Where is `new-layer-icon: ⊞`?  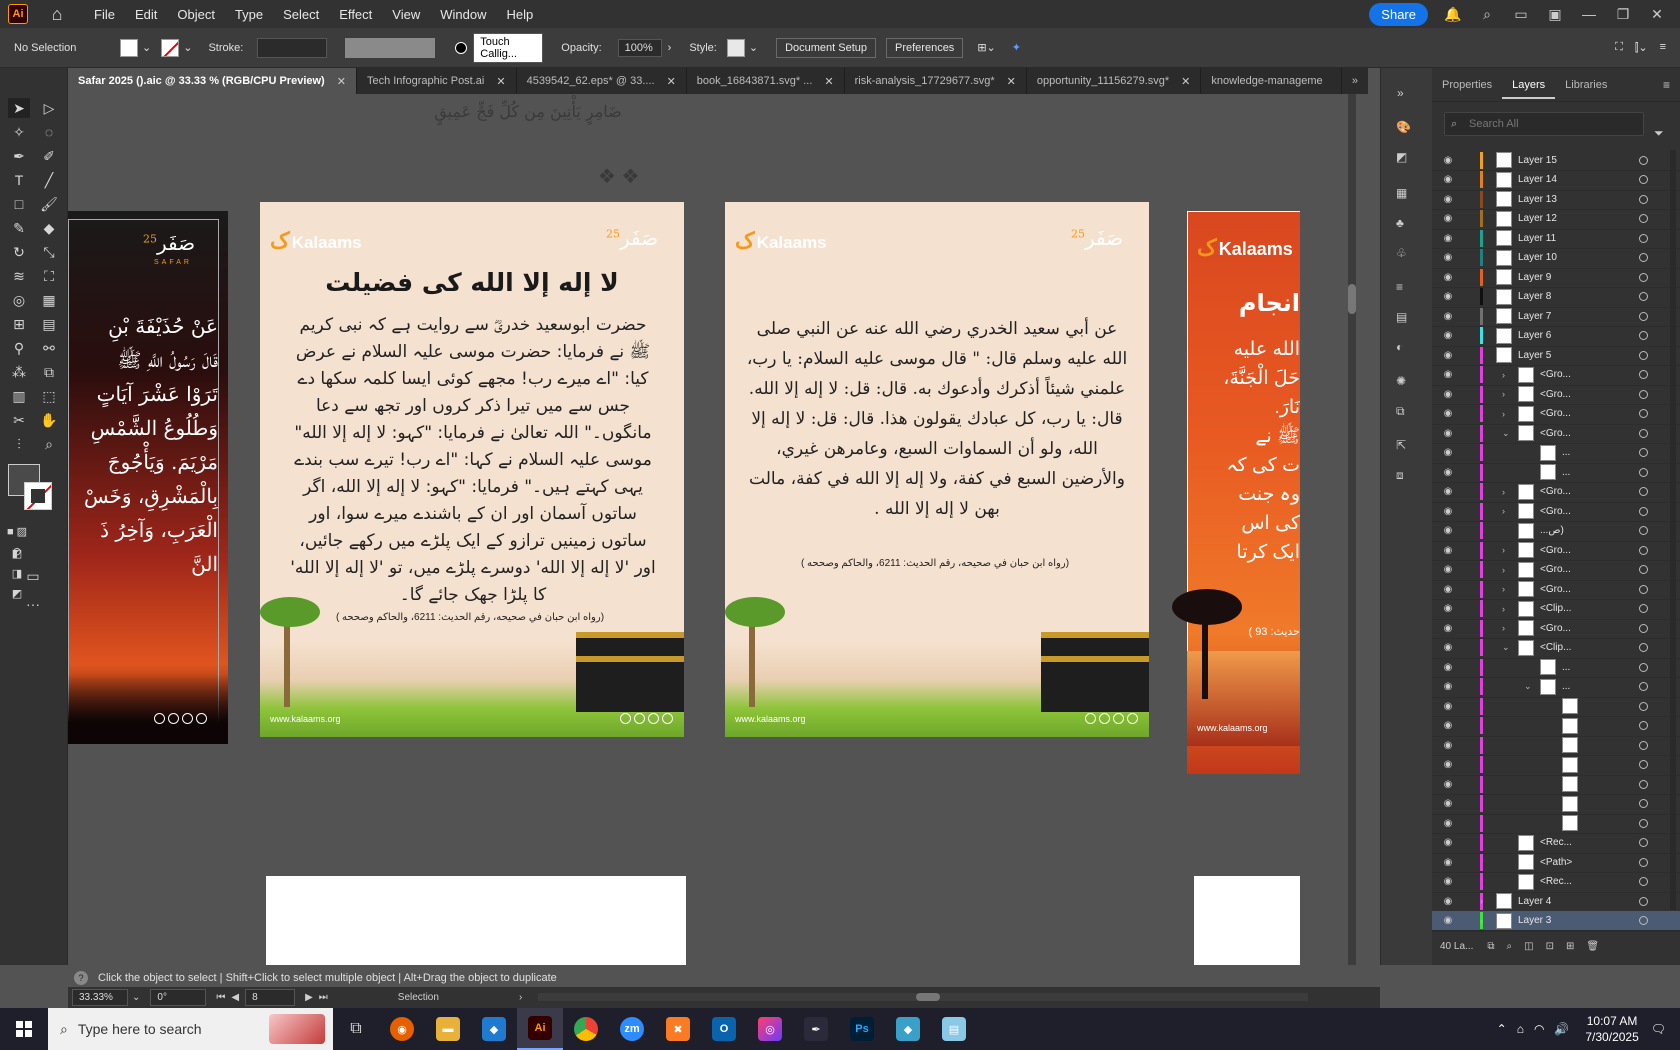
new-layer-icon: ⊞ is located at coordinates (1570, 946).